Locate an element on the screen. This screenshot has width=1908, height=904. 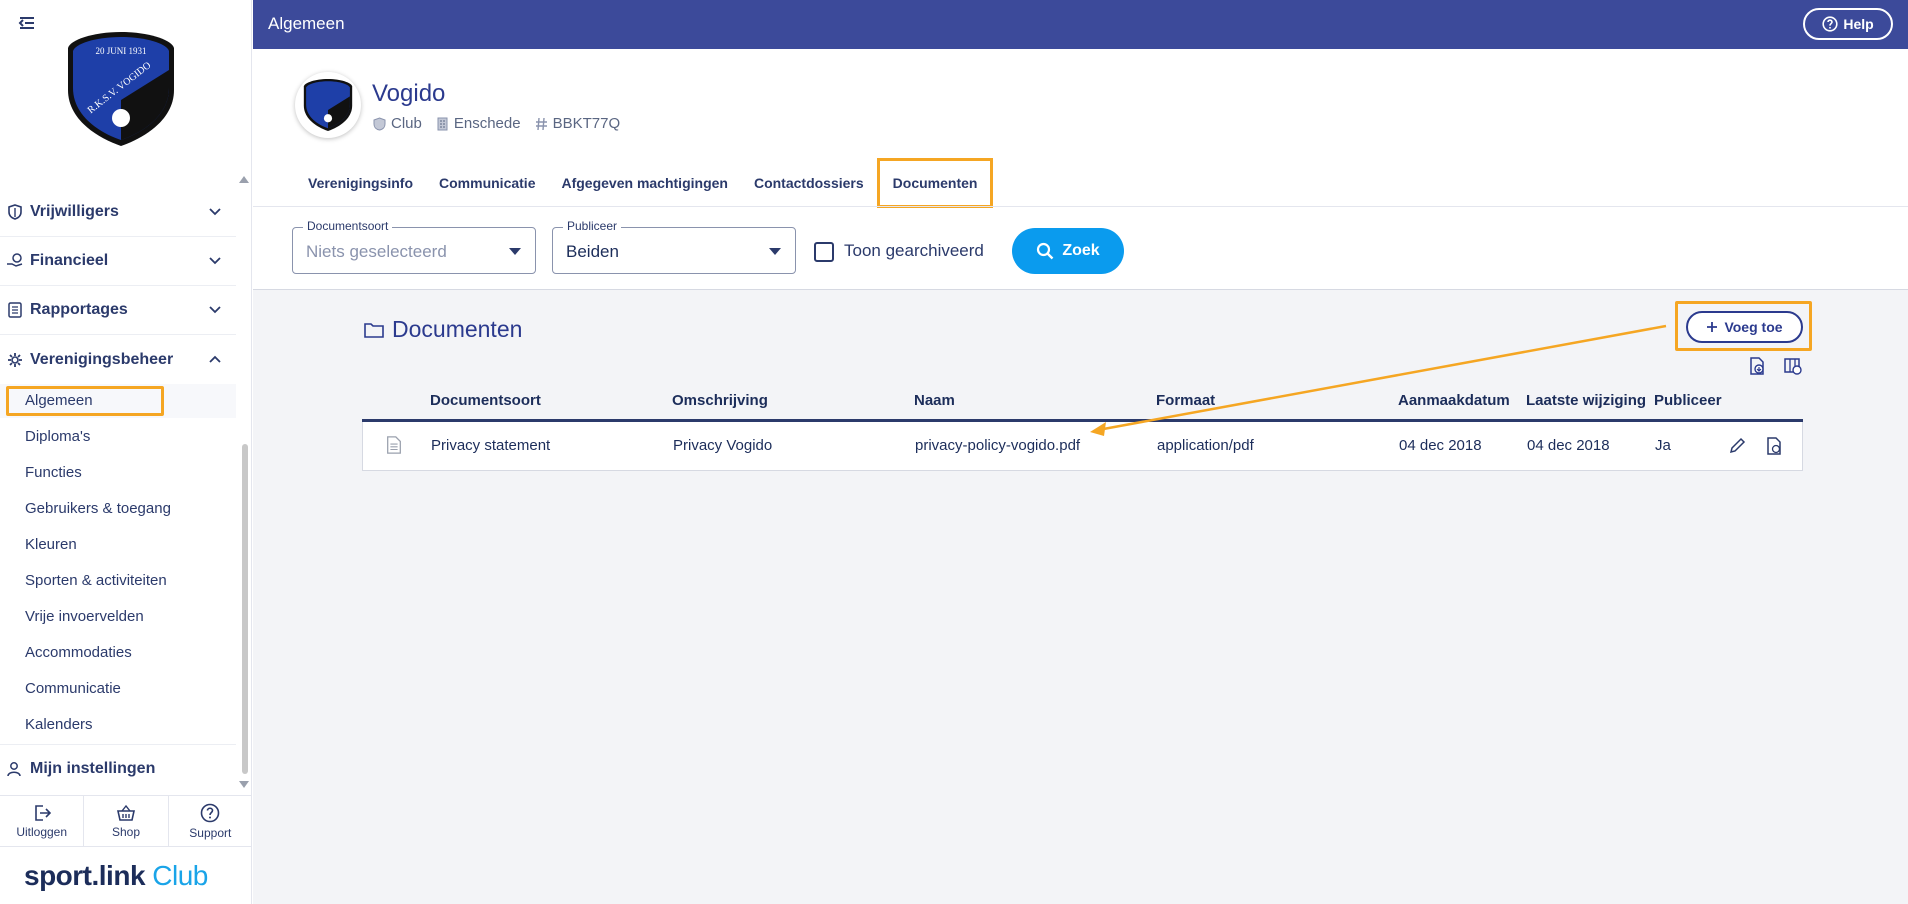
sportlink-brand-logo: sport.link Club is located at coordinates (116, 875).